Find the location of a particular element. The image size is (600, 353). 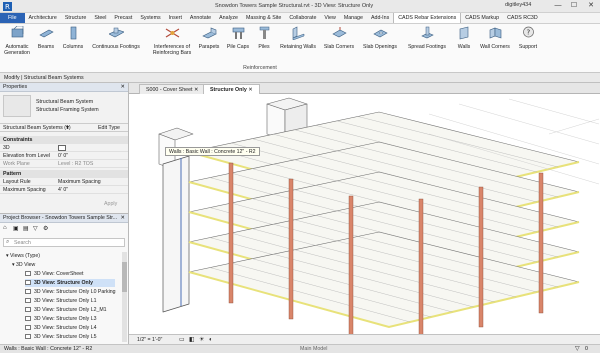

tab-file: File is located at coordinates (12, 18).